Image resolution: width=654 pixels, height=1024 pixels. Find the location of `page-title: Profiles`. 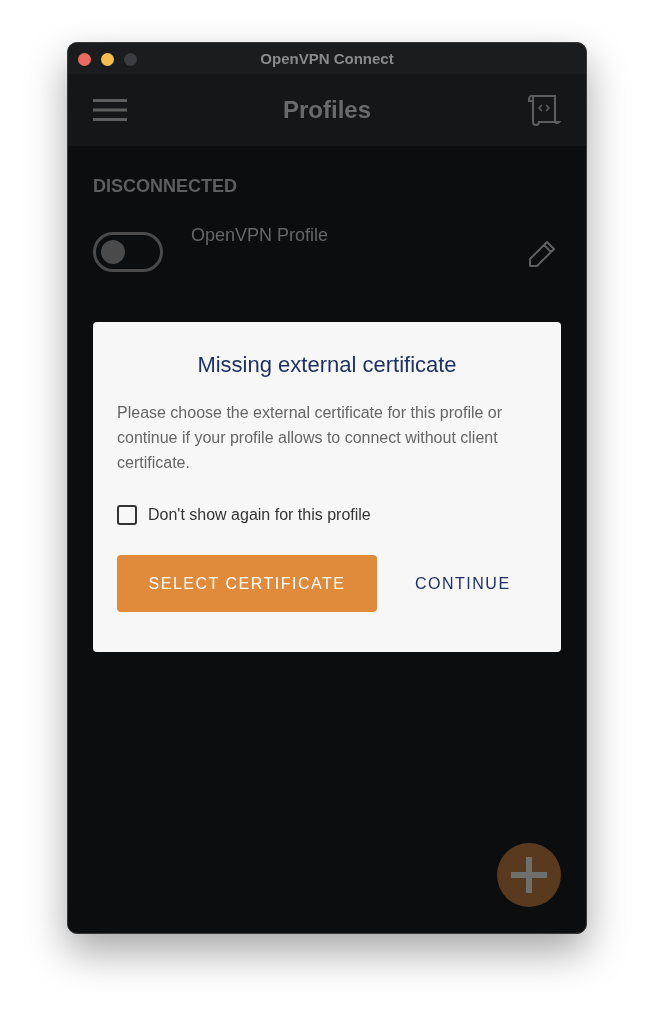

page-title: Profiles is located at coordinates (327, 110).